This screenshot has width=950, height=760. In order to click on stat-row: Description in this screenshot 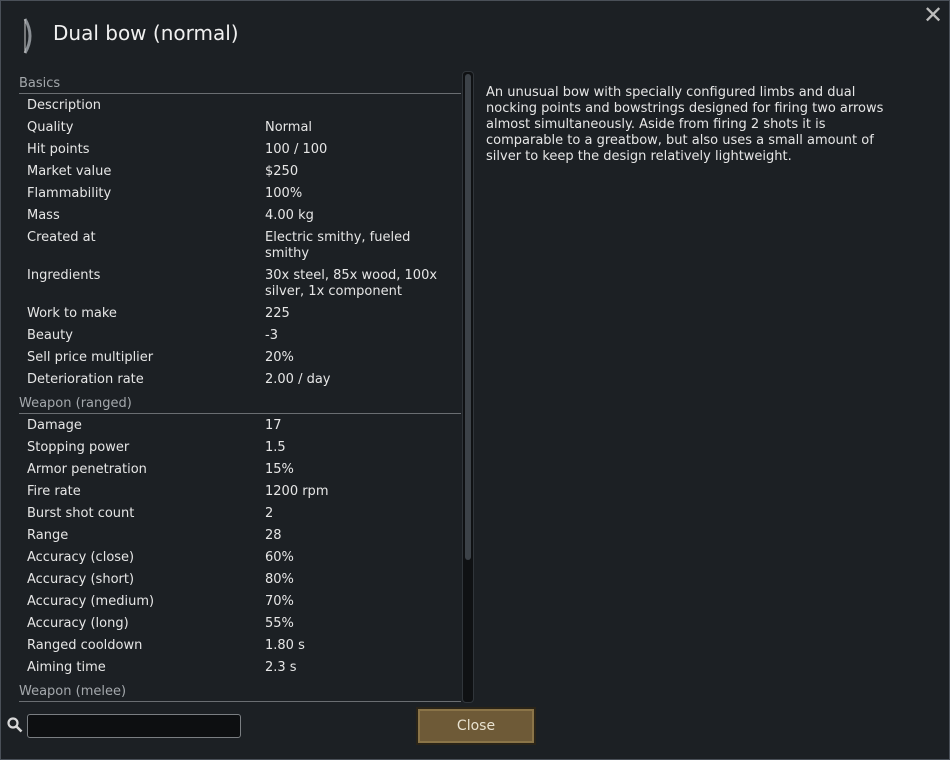, I will do `click(240, 106)`.